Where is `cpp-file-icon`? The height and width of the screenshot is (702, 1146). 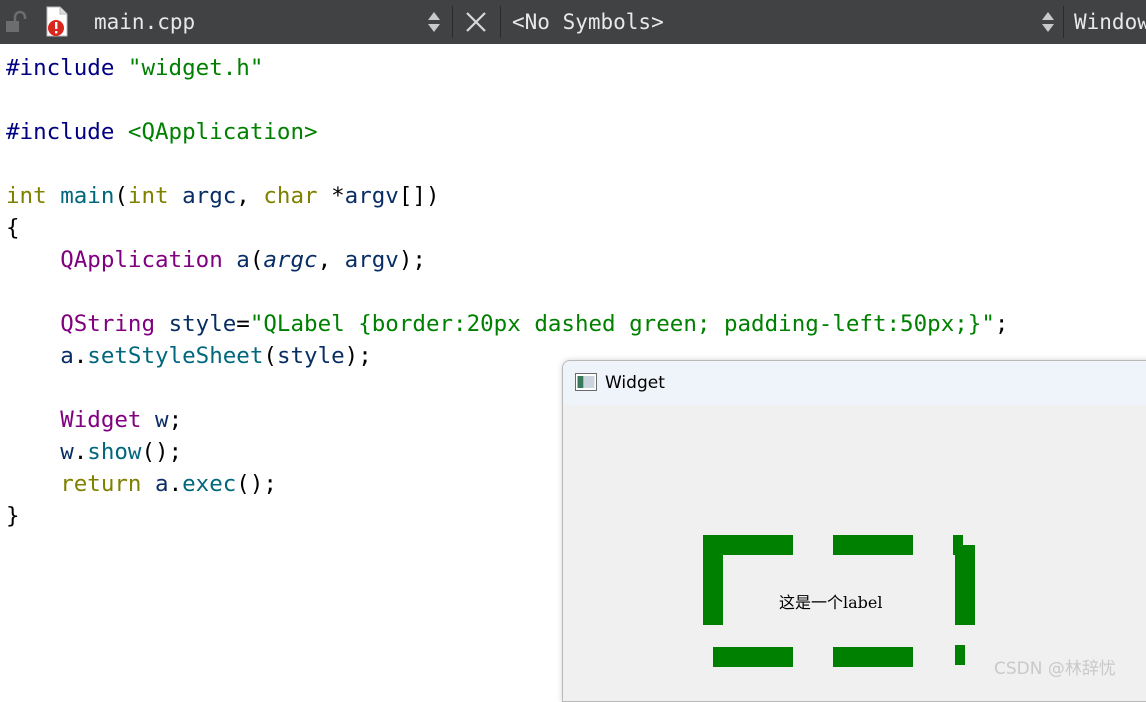
cpp-file-icon is located at coordinates (58, 22).